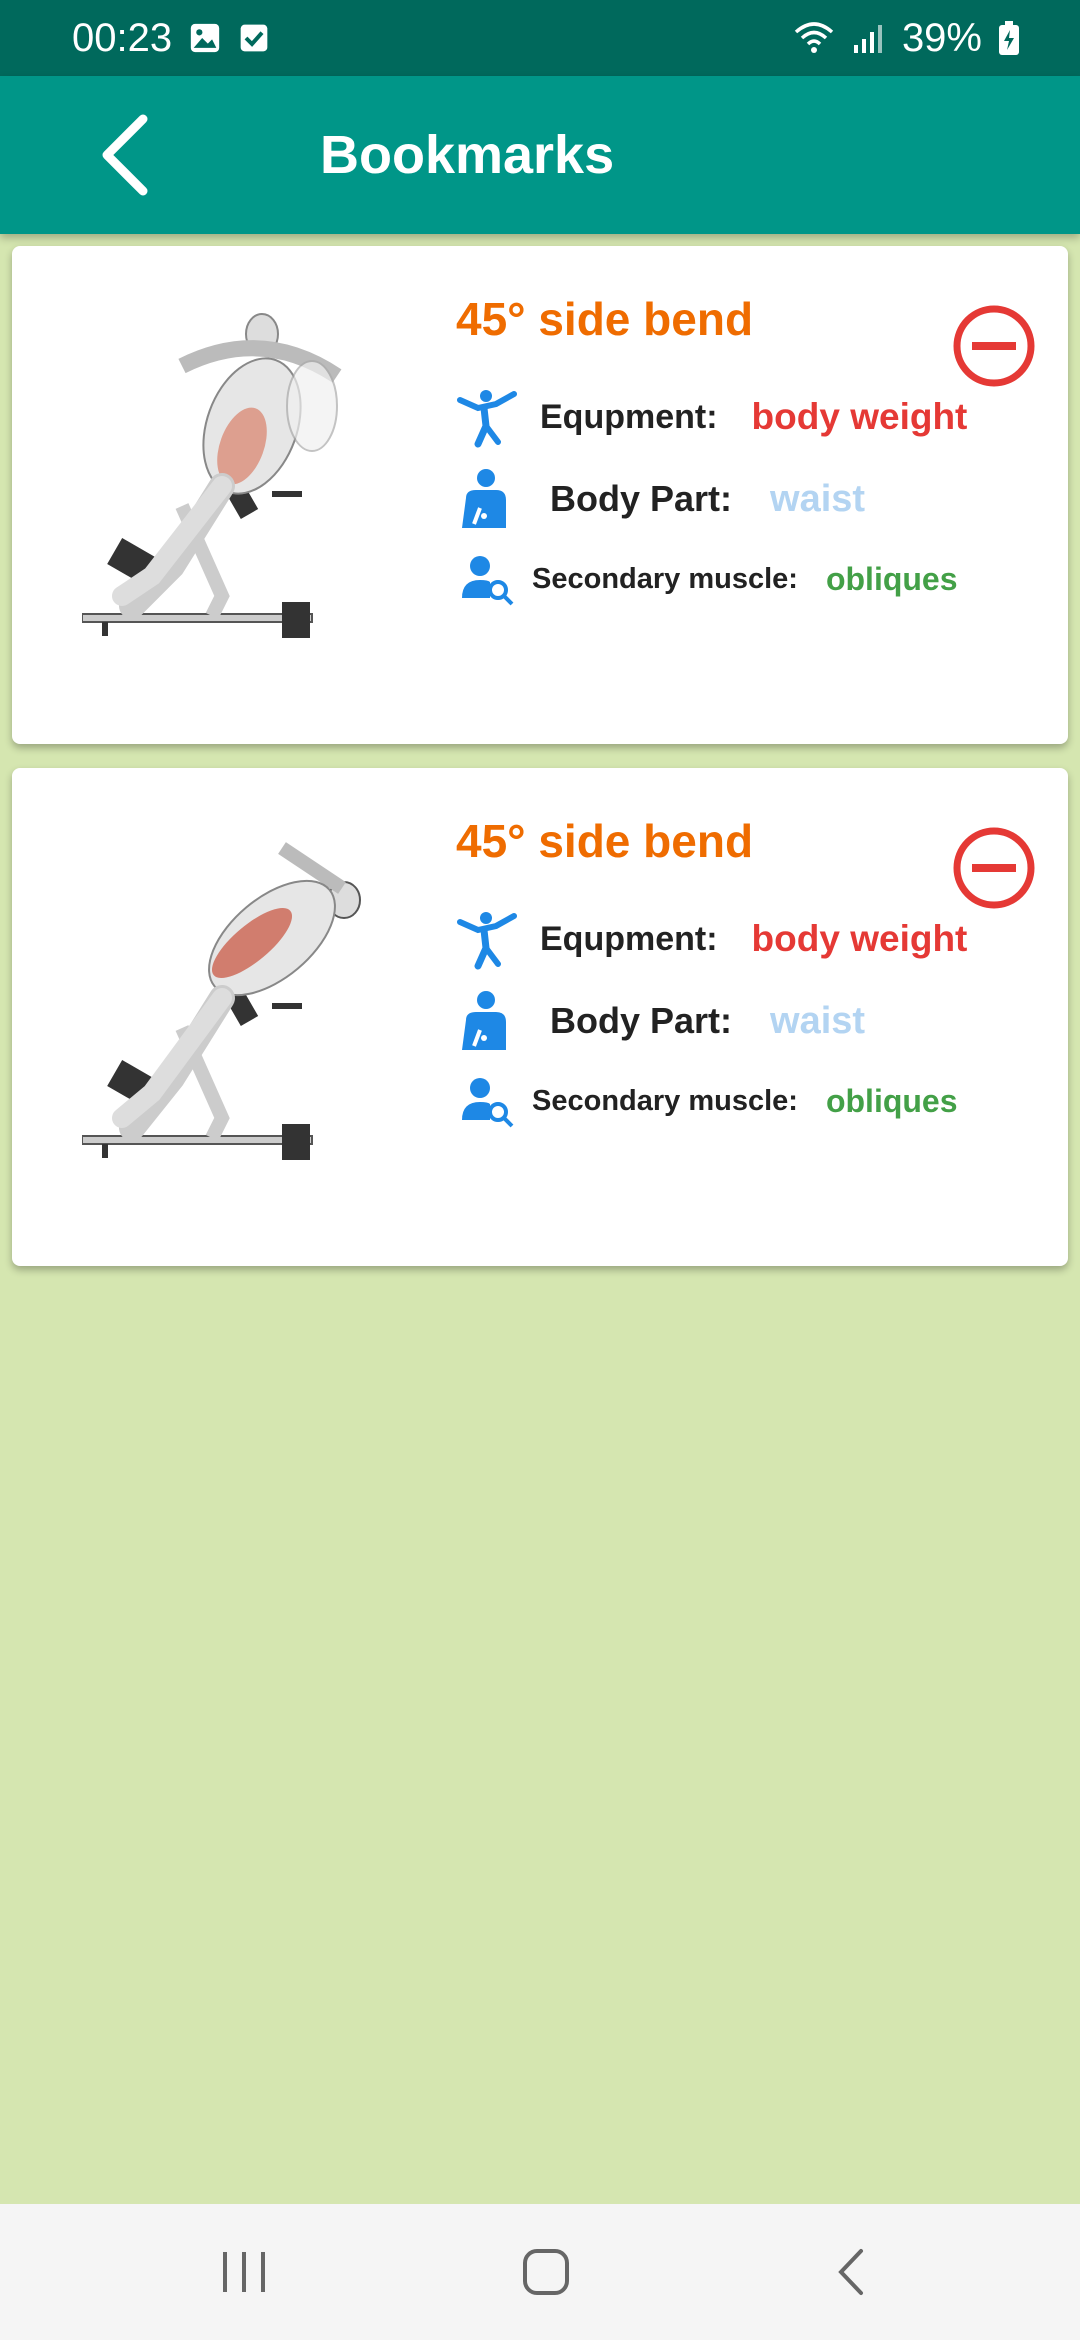  I want to click on check-box-icon, so click(254, 38).